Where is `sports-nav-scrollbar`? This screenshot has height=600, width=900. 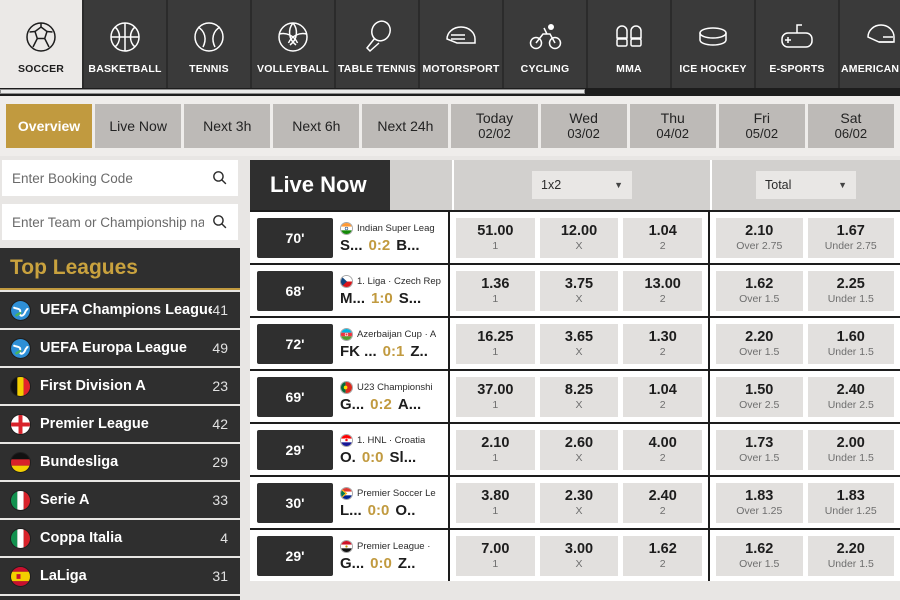 sports-nav-scrollbar is located at coordinates (450, 92).